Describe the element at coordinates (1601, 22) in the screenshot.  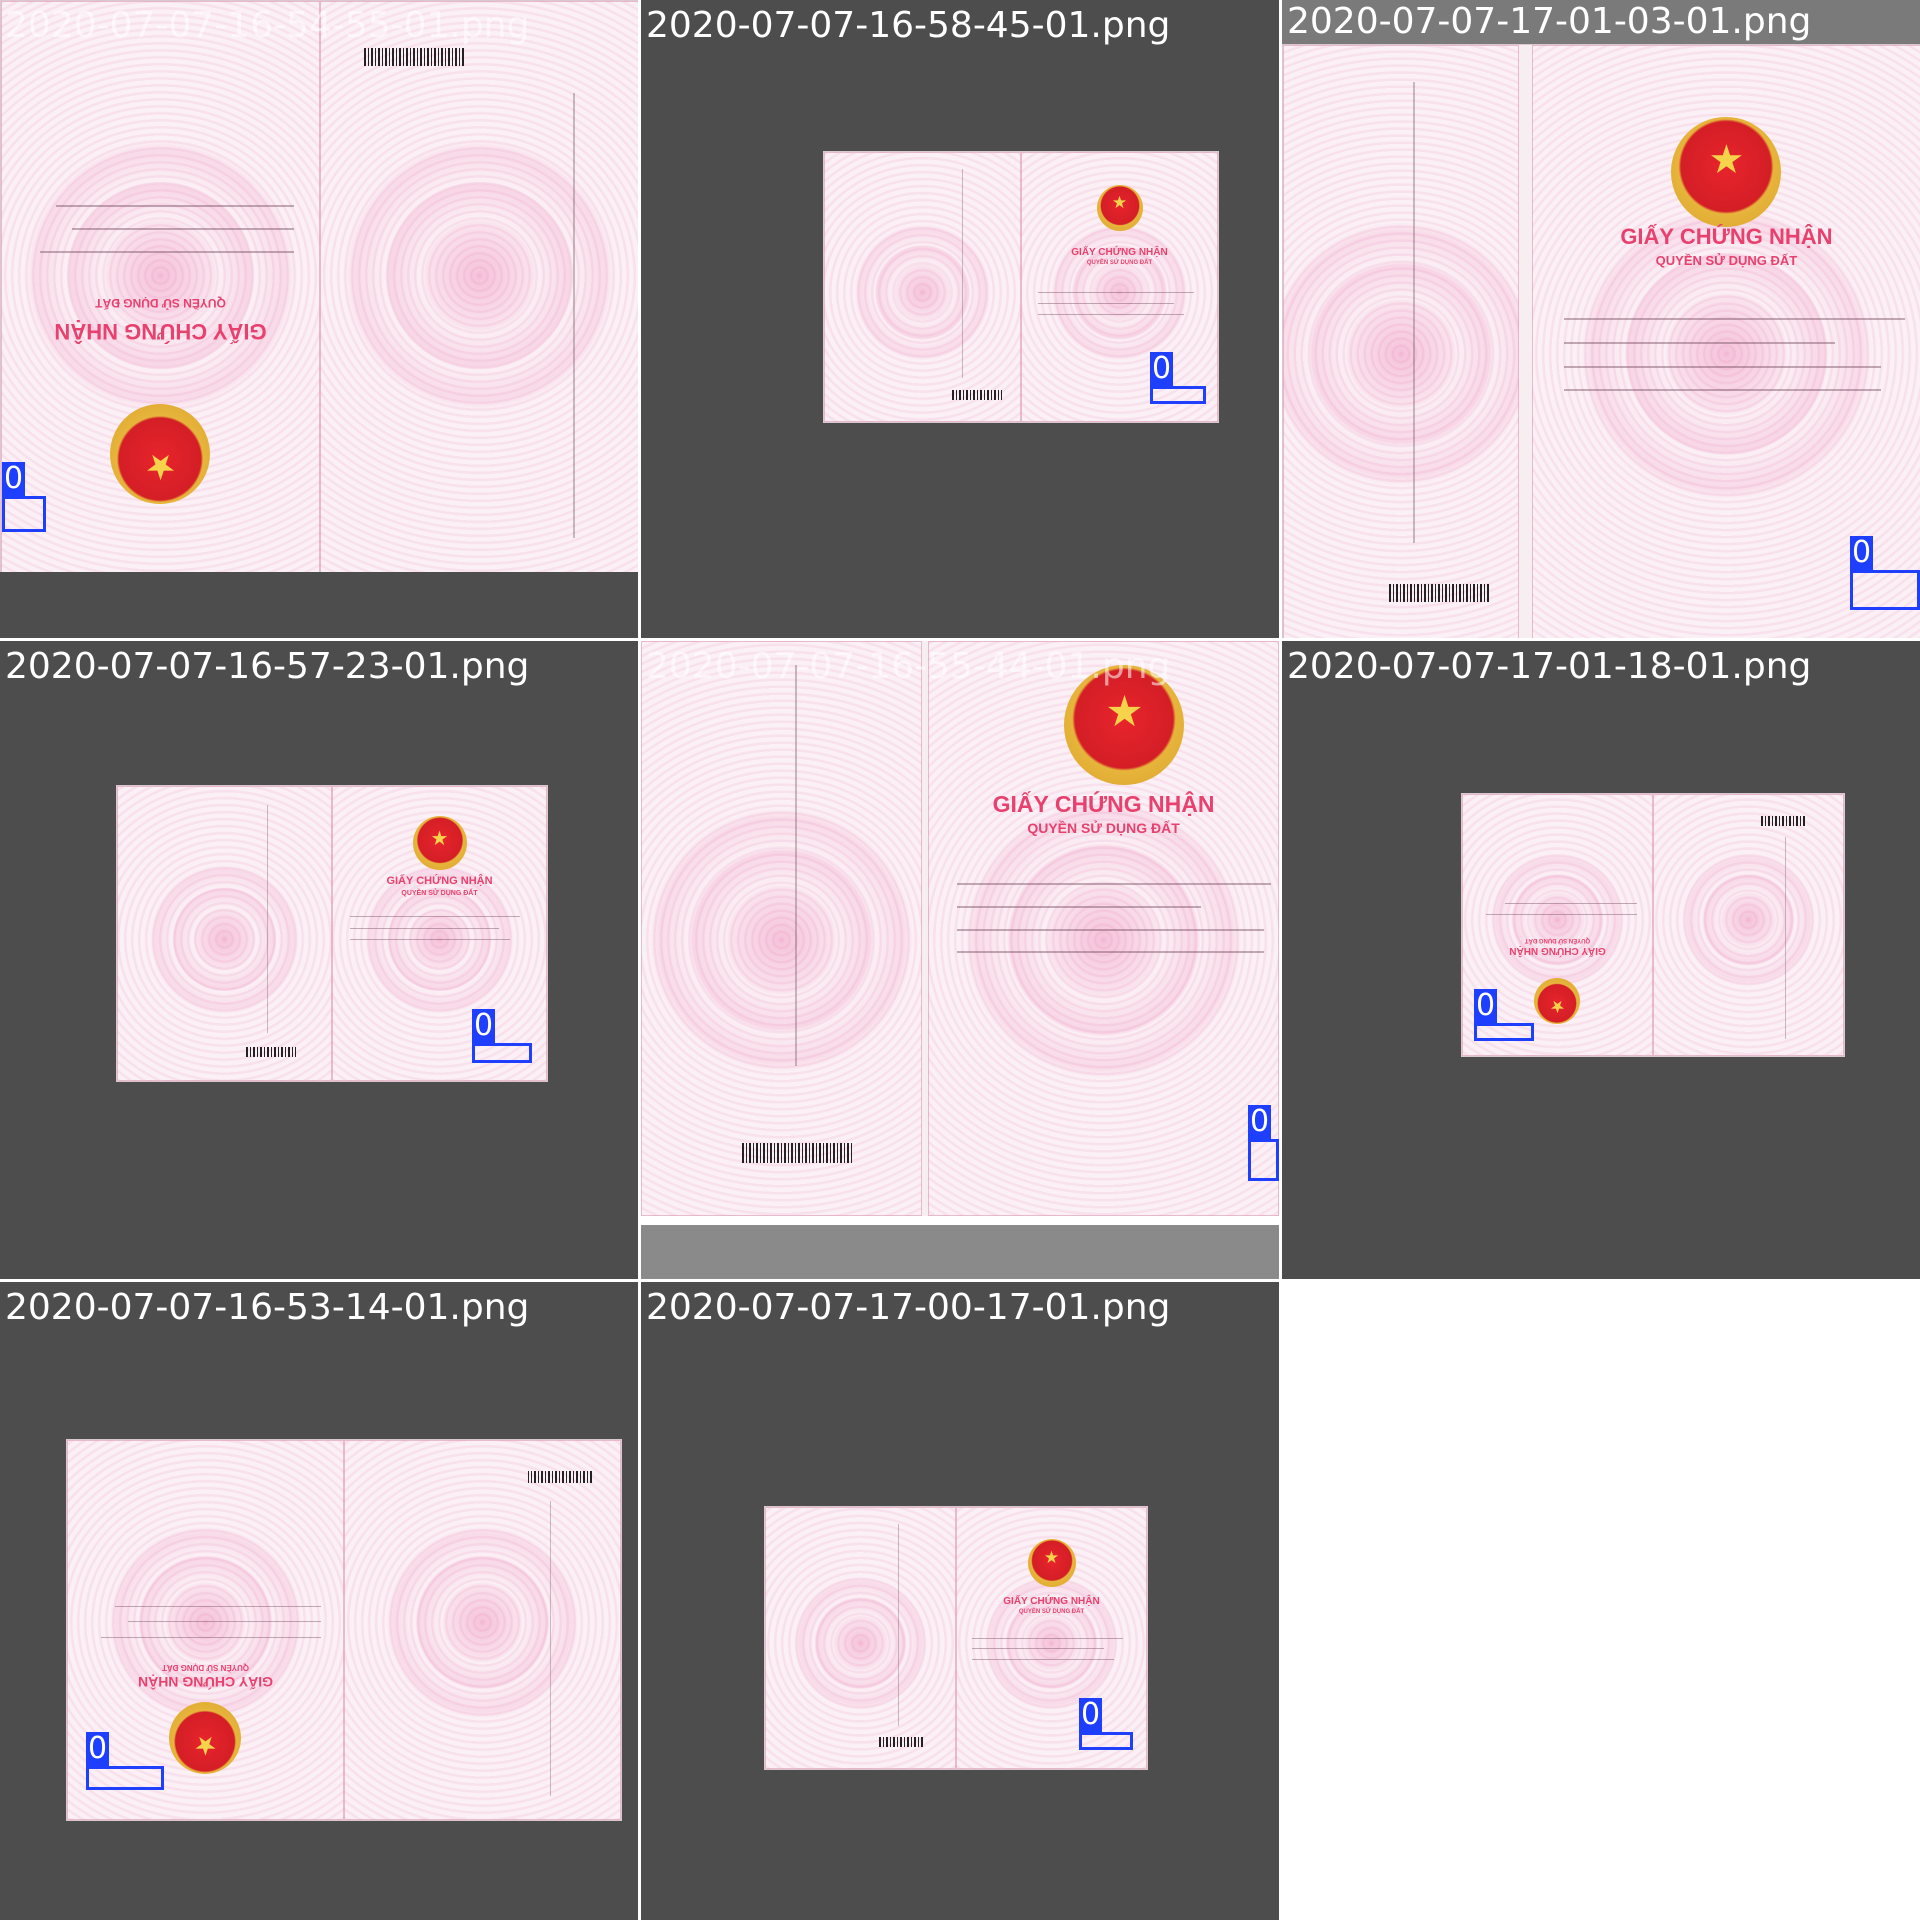
I see `tile-filename: 2020-07-07-17-01-03-01.png` at that location.